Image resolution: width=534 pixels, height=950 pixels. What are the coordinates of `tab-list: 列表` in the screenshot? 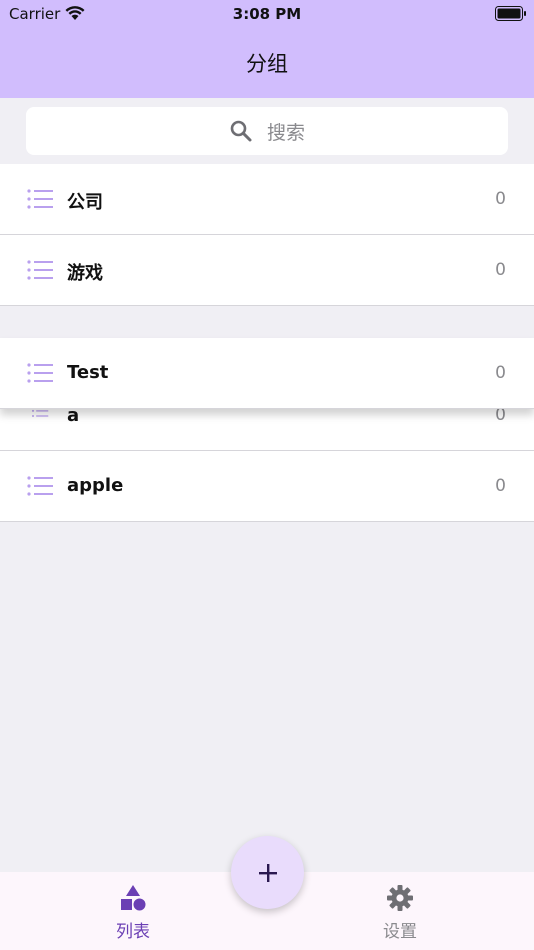 It's located at (133, 911).